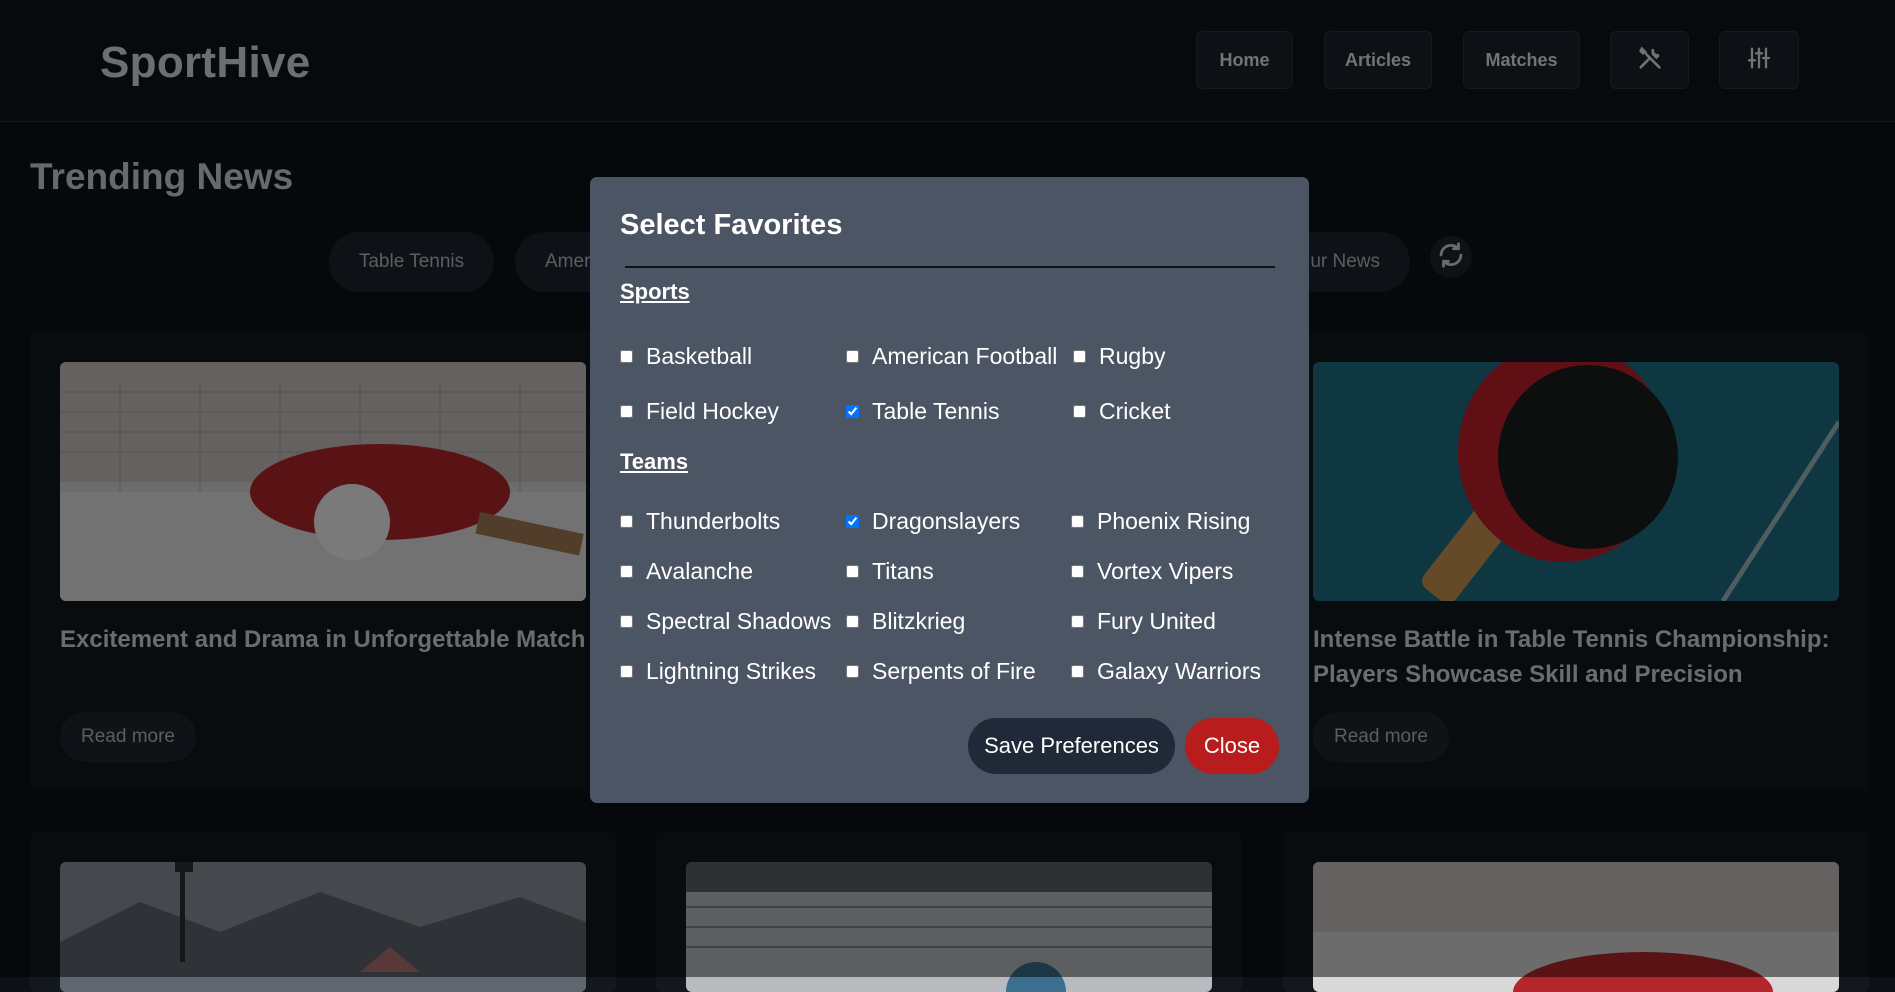  Describe the element at coordinates (699, 571) in the screenshot. I see `option-label: Avalanche` at that location.